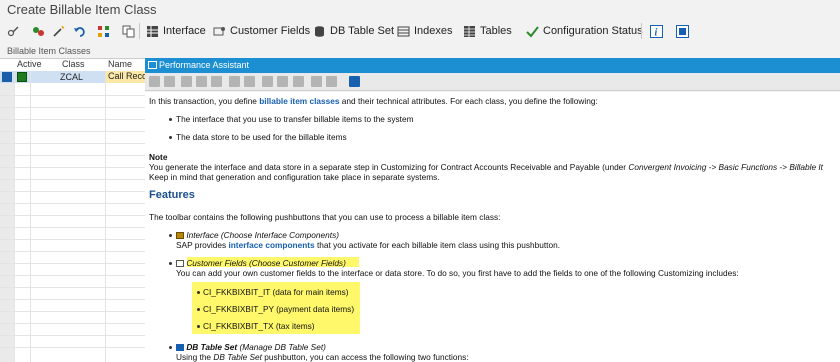  Describe the element at coordinates (73, 65) in the screenshot. I see `column-header-class: Class` at that location.